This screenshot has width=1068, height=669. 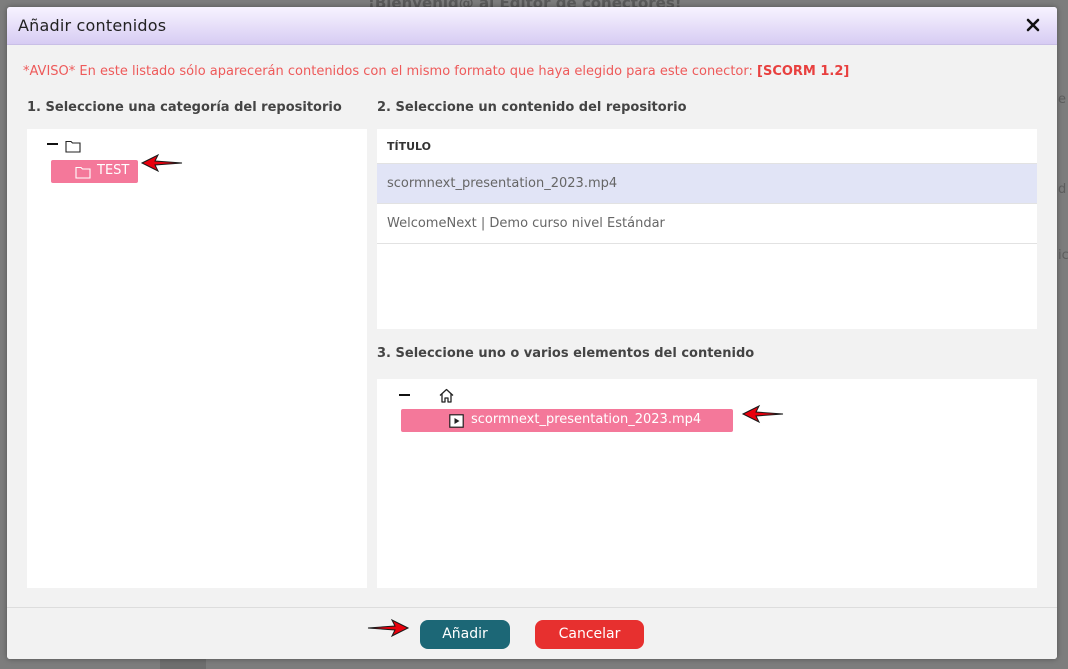 What do you see at coordinates (707, 146) in the screenshot?
I see `table-header: TÍTULO` at bounding box center [707, 146].